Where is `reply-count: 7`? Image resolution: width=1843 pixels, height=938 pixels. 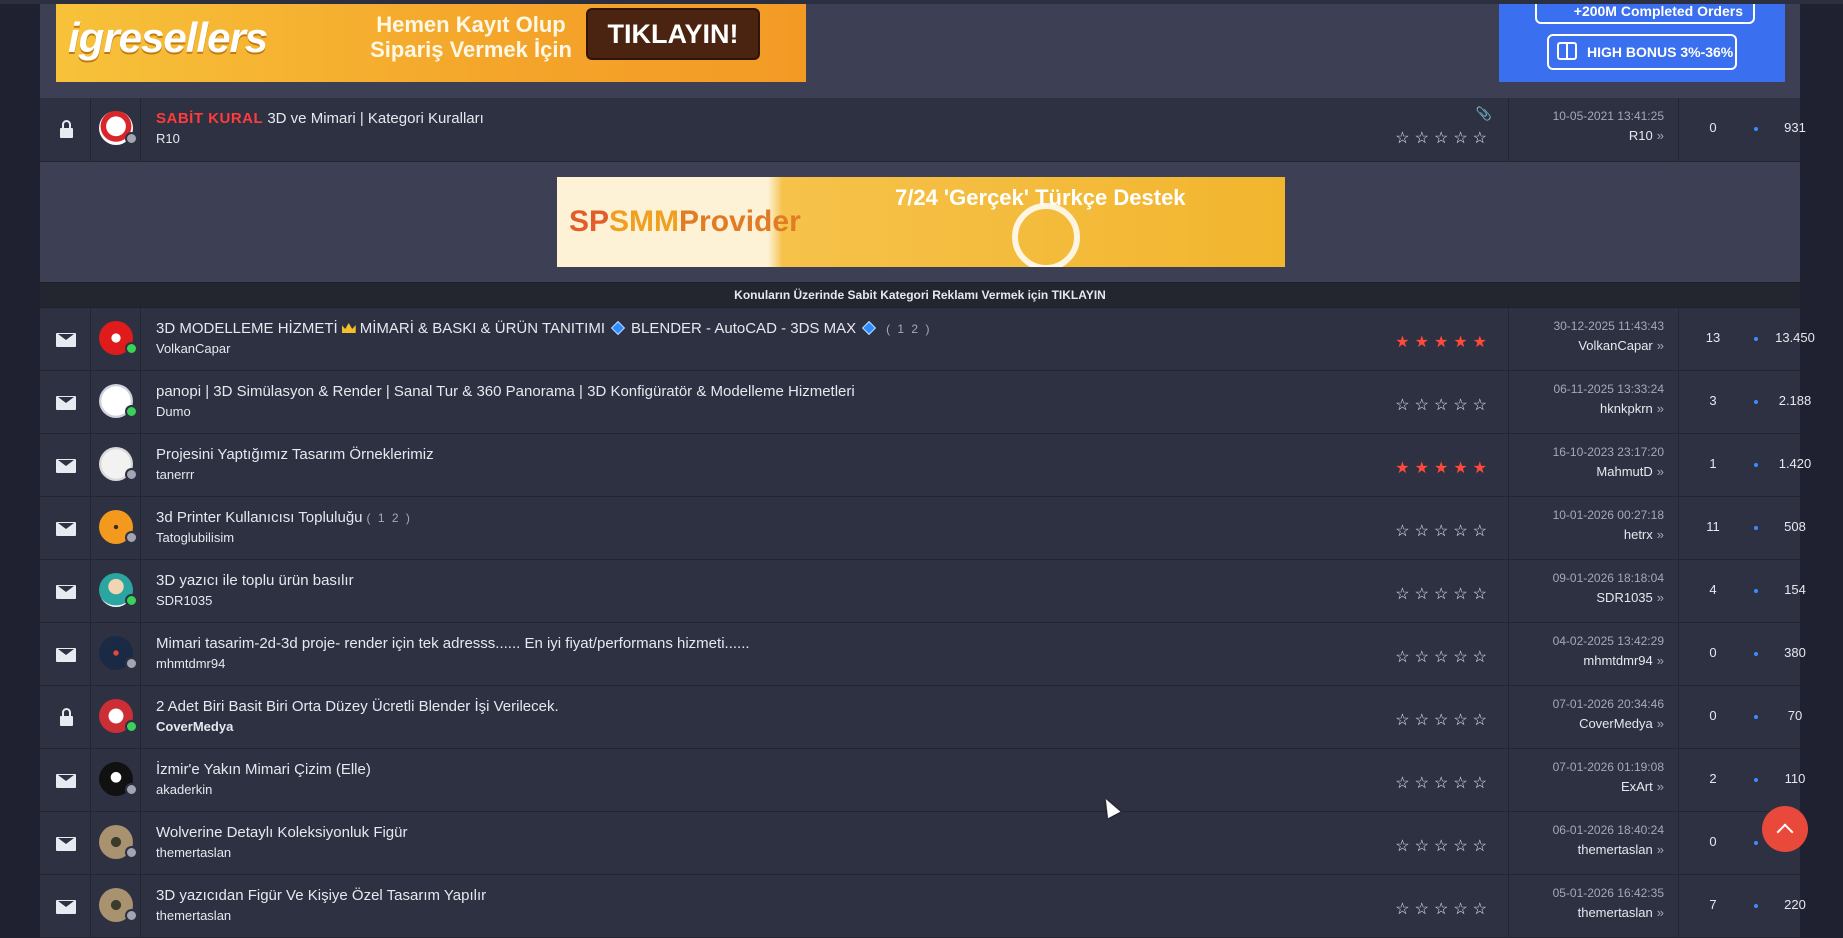
reply-count: 7 is located at coordinates (1713, 904).